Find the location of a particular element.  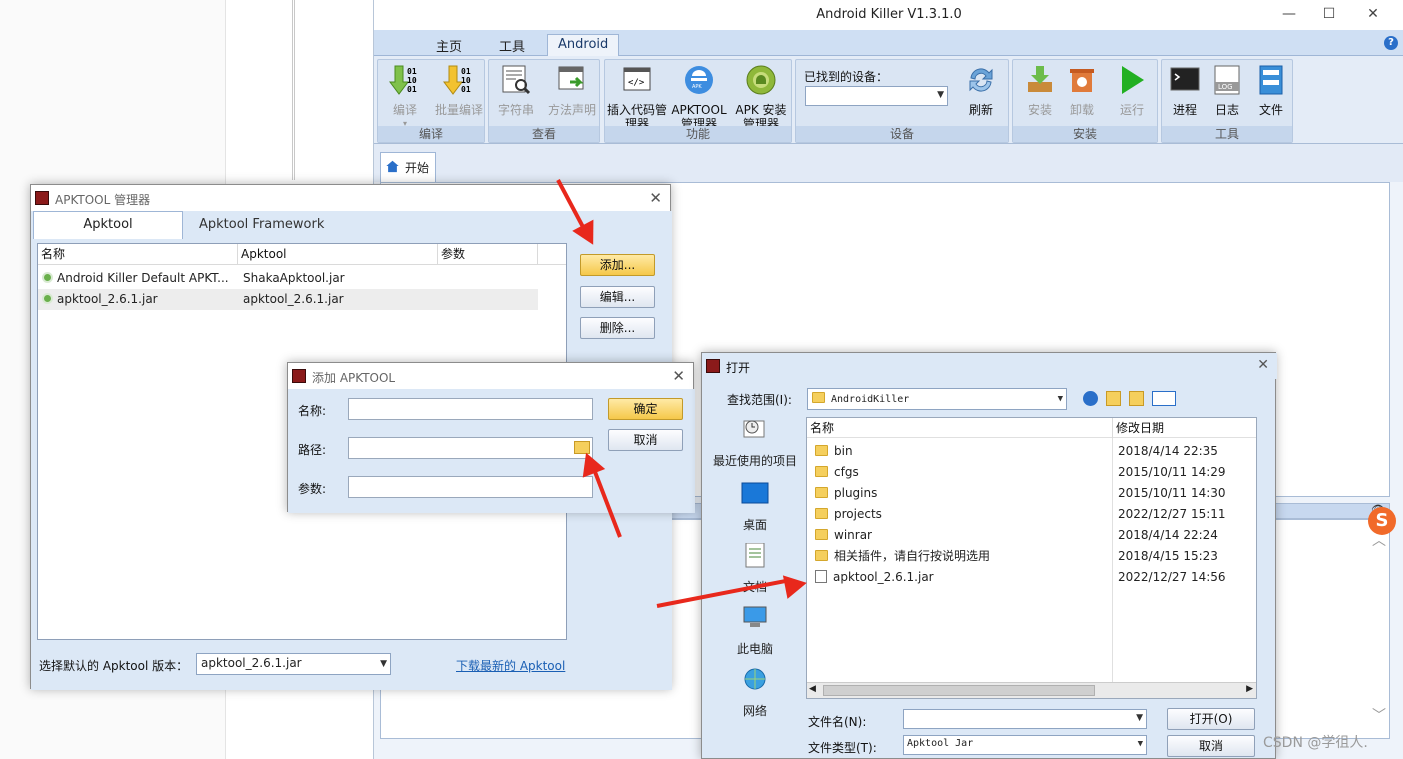

android-icon is located at coordinates (47, 298).